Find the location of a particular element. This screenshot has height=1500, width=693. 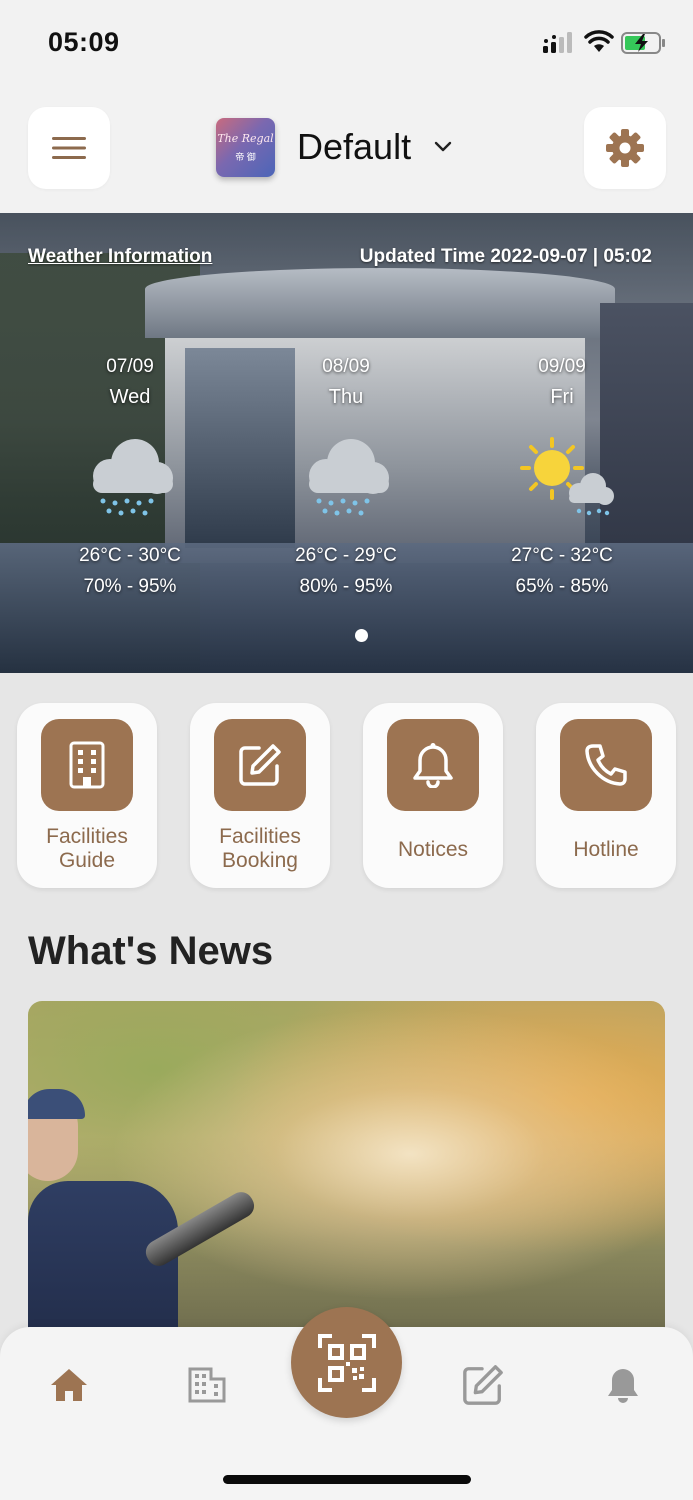

home-indicator is located at coordinates (347, 1479).